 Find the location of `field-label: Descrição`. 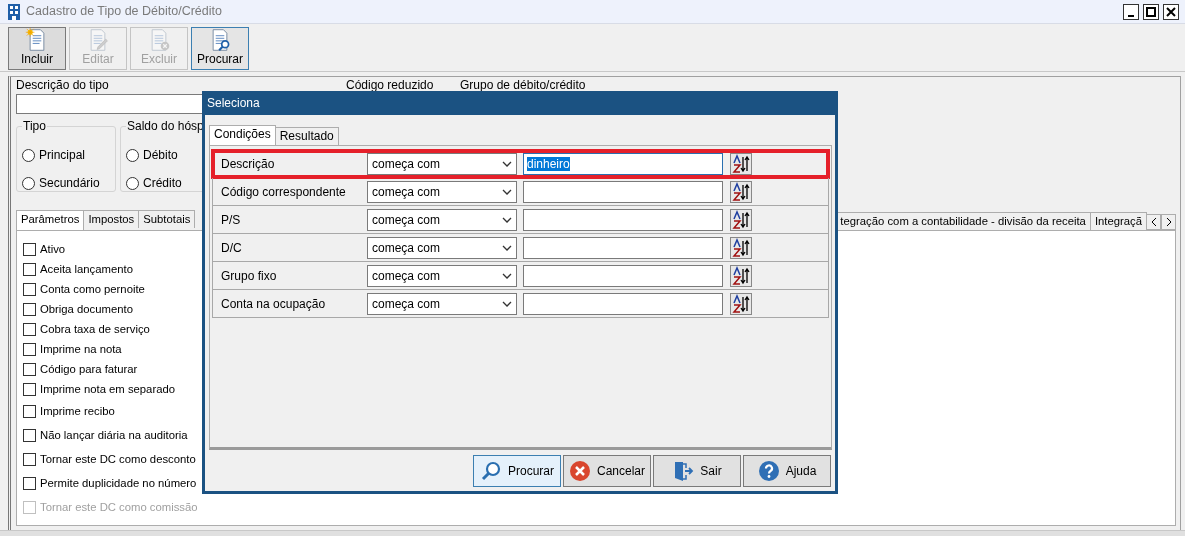

field-label: Descrição is located at coordinates (248, 164).